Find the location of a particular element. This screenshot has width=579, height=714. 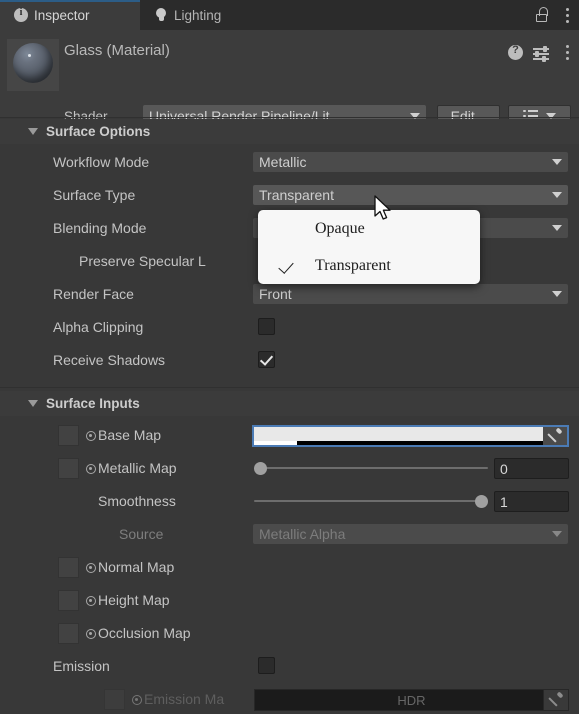

checkbox-emission is located at coordinates (266, 665).